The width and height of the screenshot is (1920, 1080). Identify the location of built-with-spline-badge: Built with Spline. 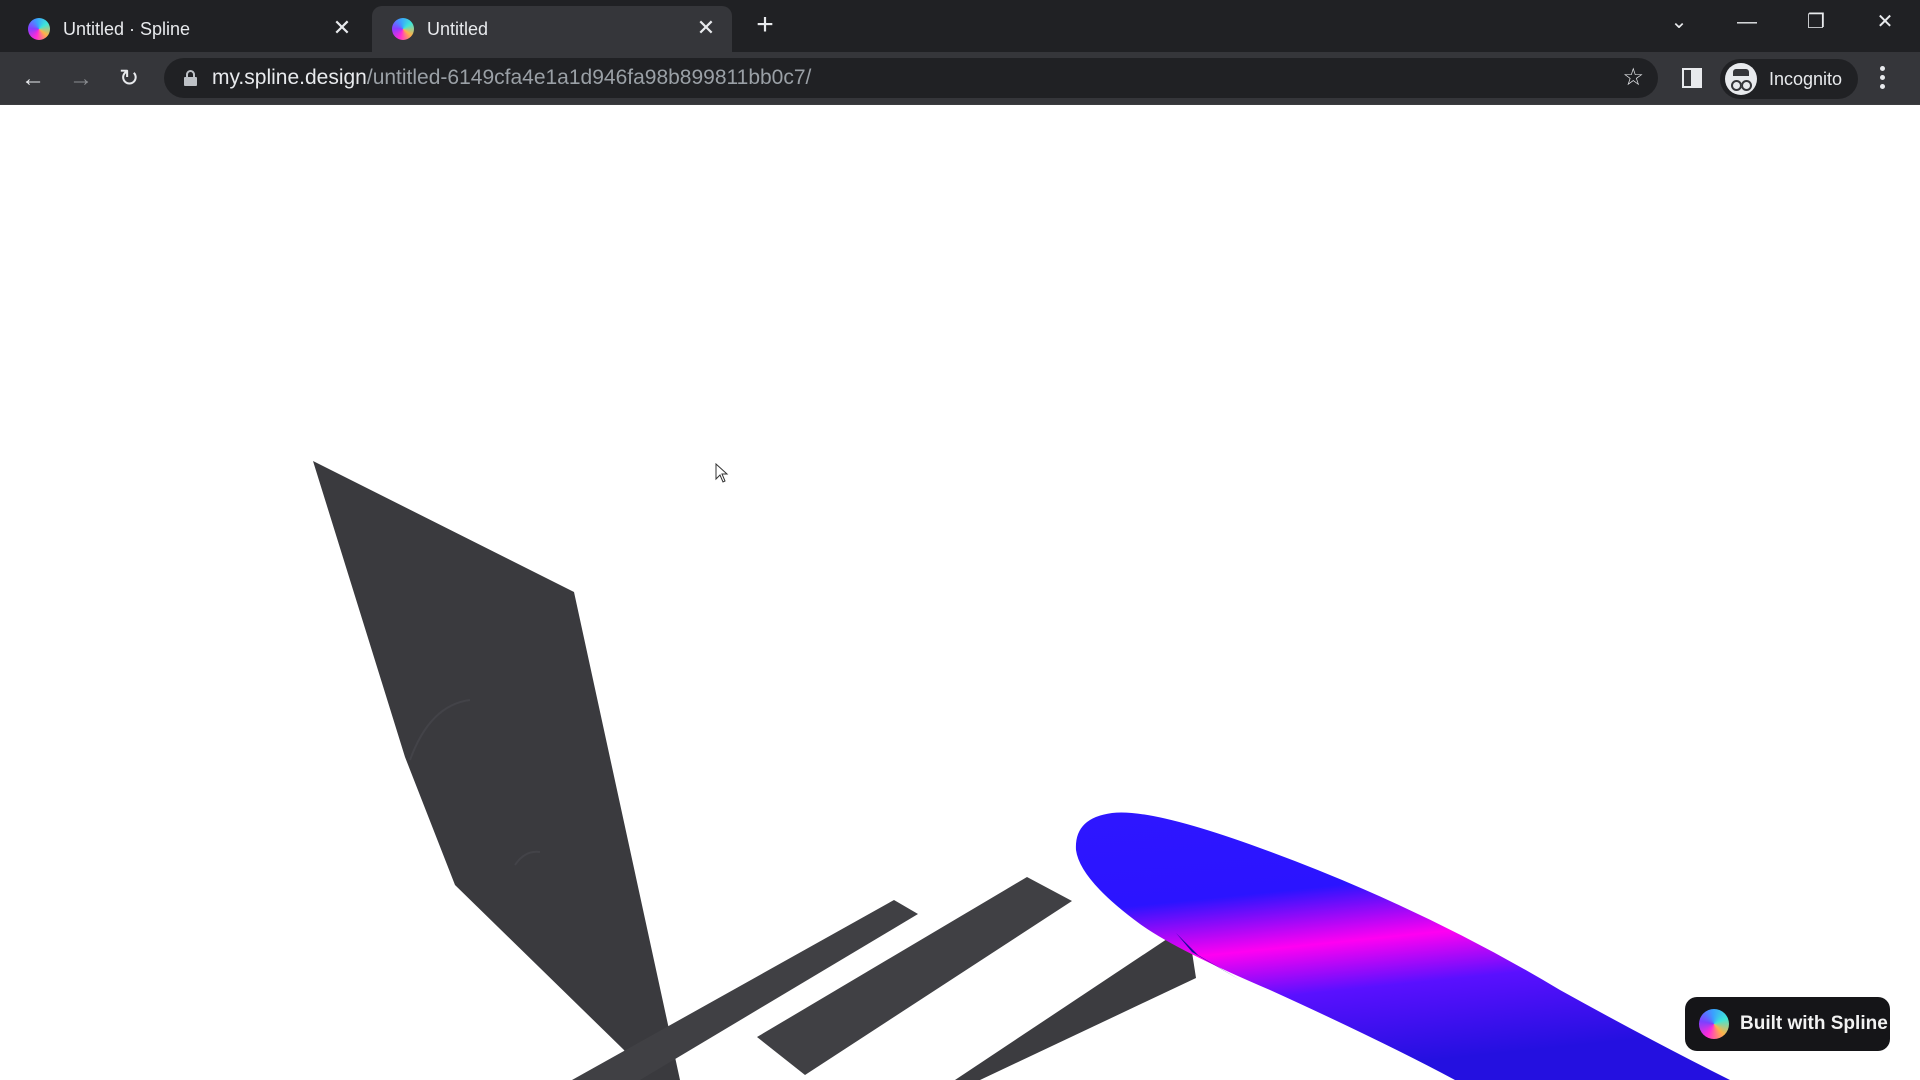
(1787, 1024).